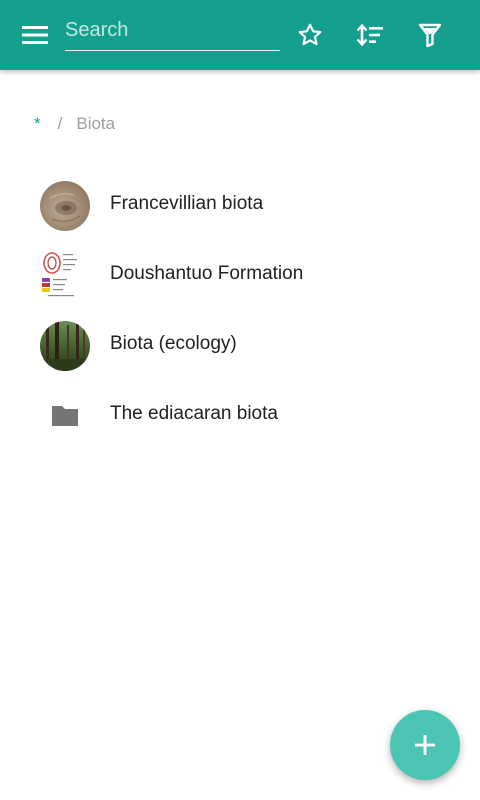  What do you see at coordinates (187, 203) in the screenshot?
I see `list-item-label: Francevillian biota` at bounding box center [187, 203].